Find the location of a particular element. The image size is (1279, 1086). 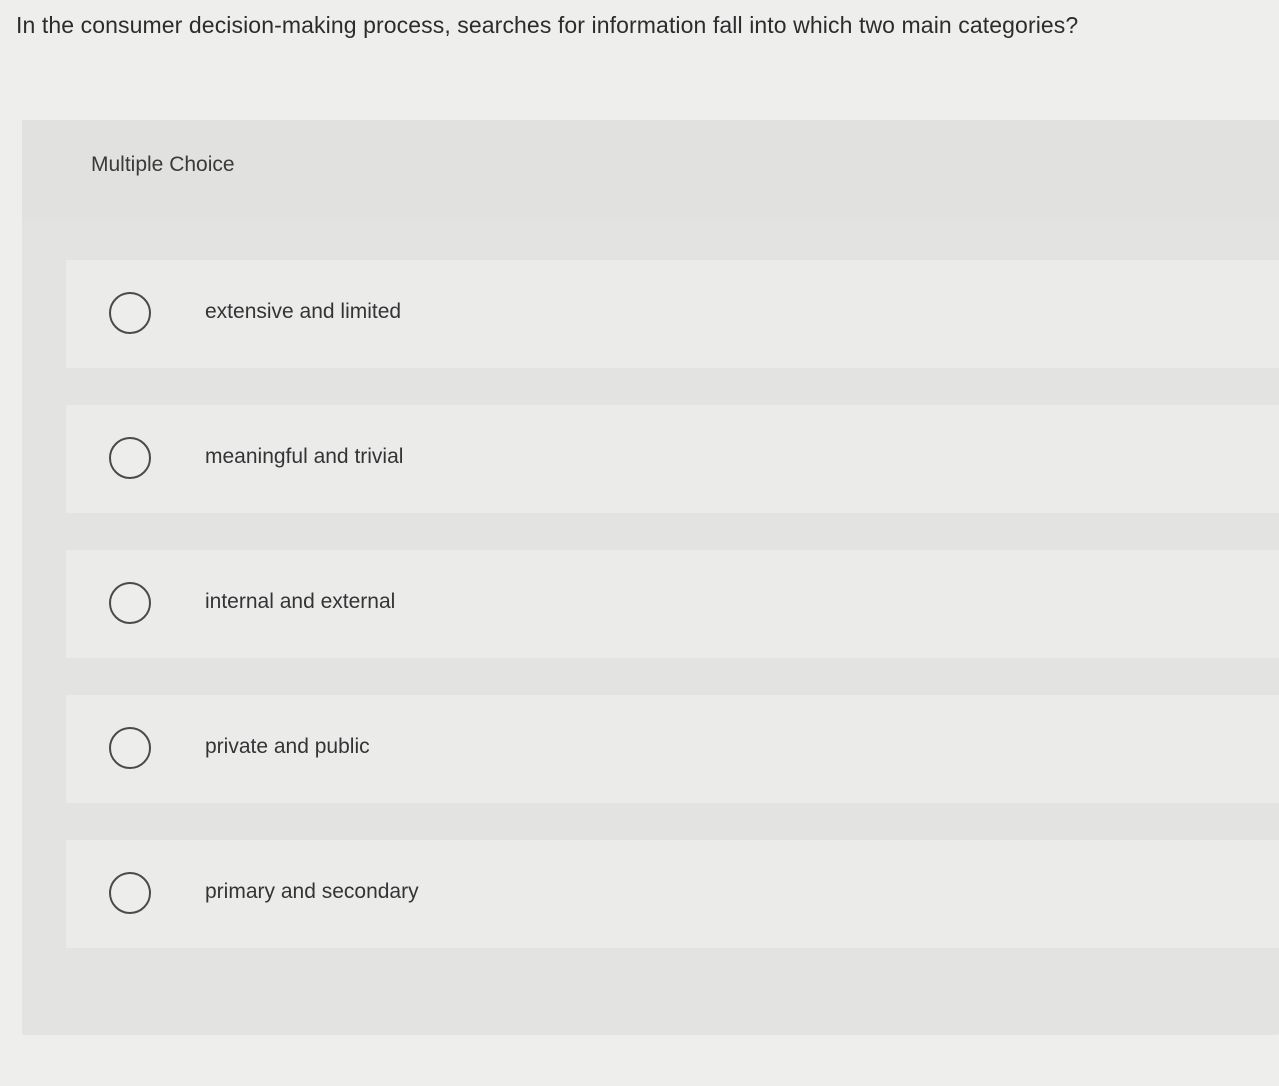

answer-option-meaningful-and-trivial: meaningful and trivial is located at coordinates (672, 459).